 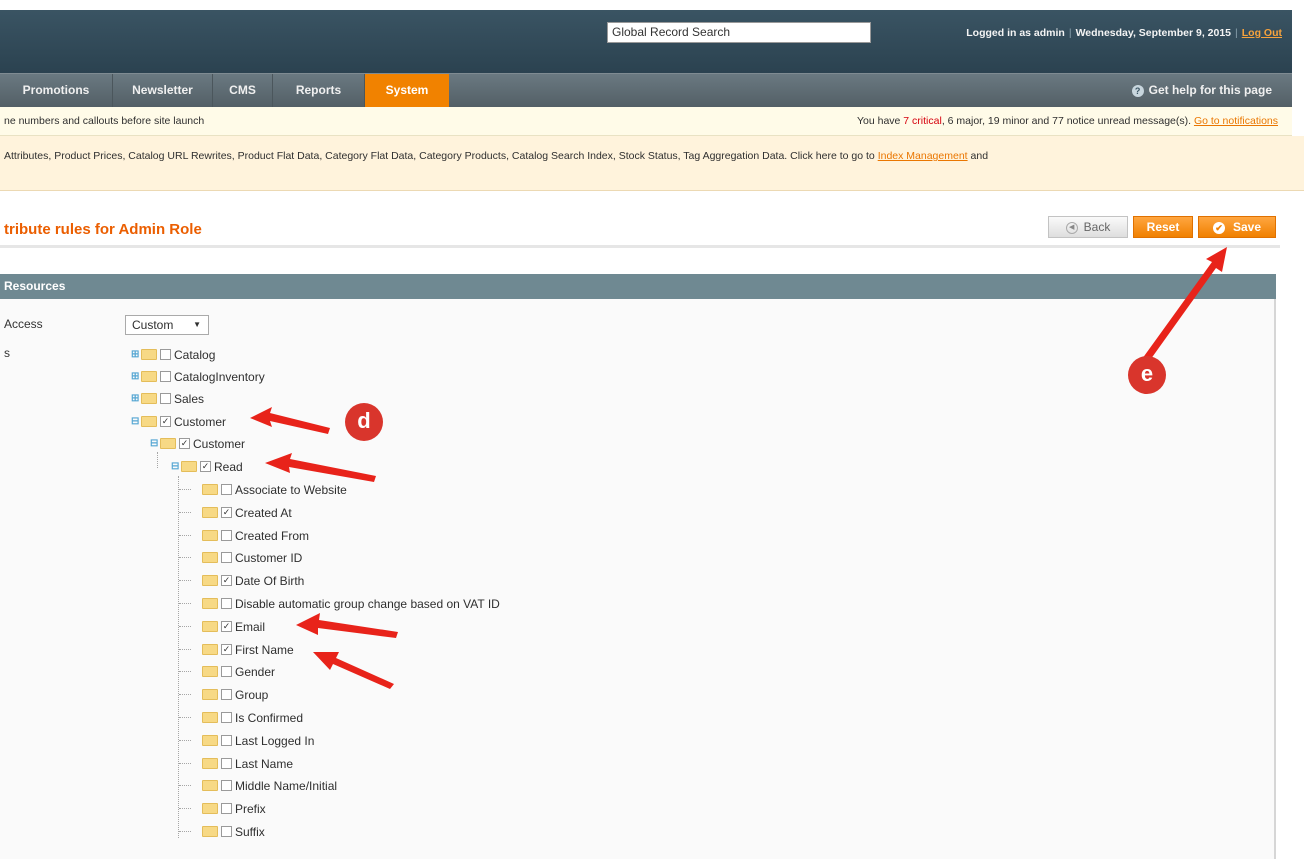 I want to click on tree-leaf-field: Created From, so click(x=255, y=535).